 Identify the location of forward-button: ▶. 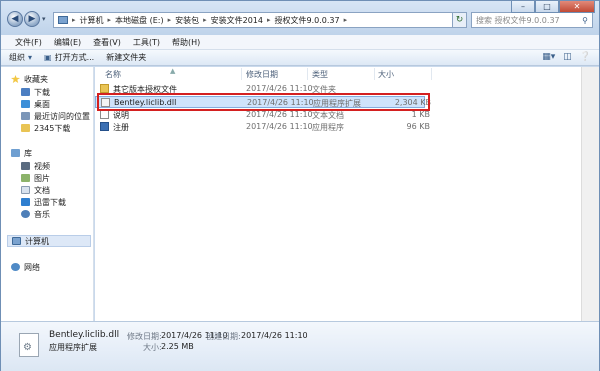
(32, 19).